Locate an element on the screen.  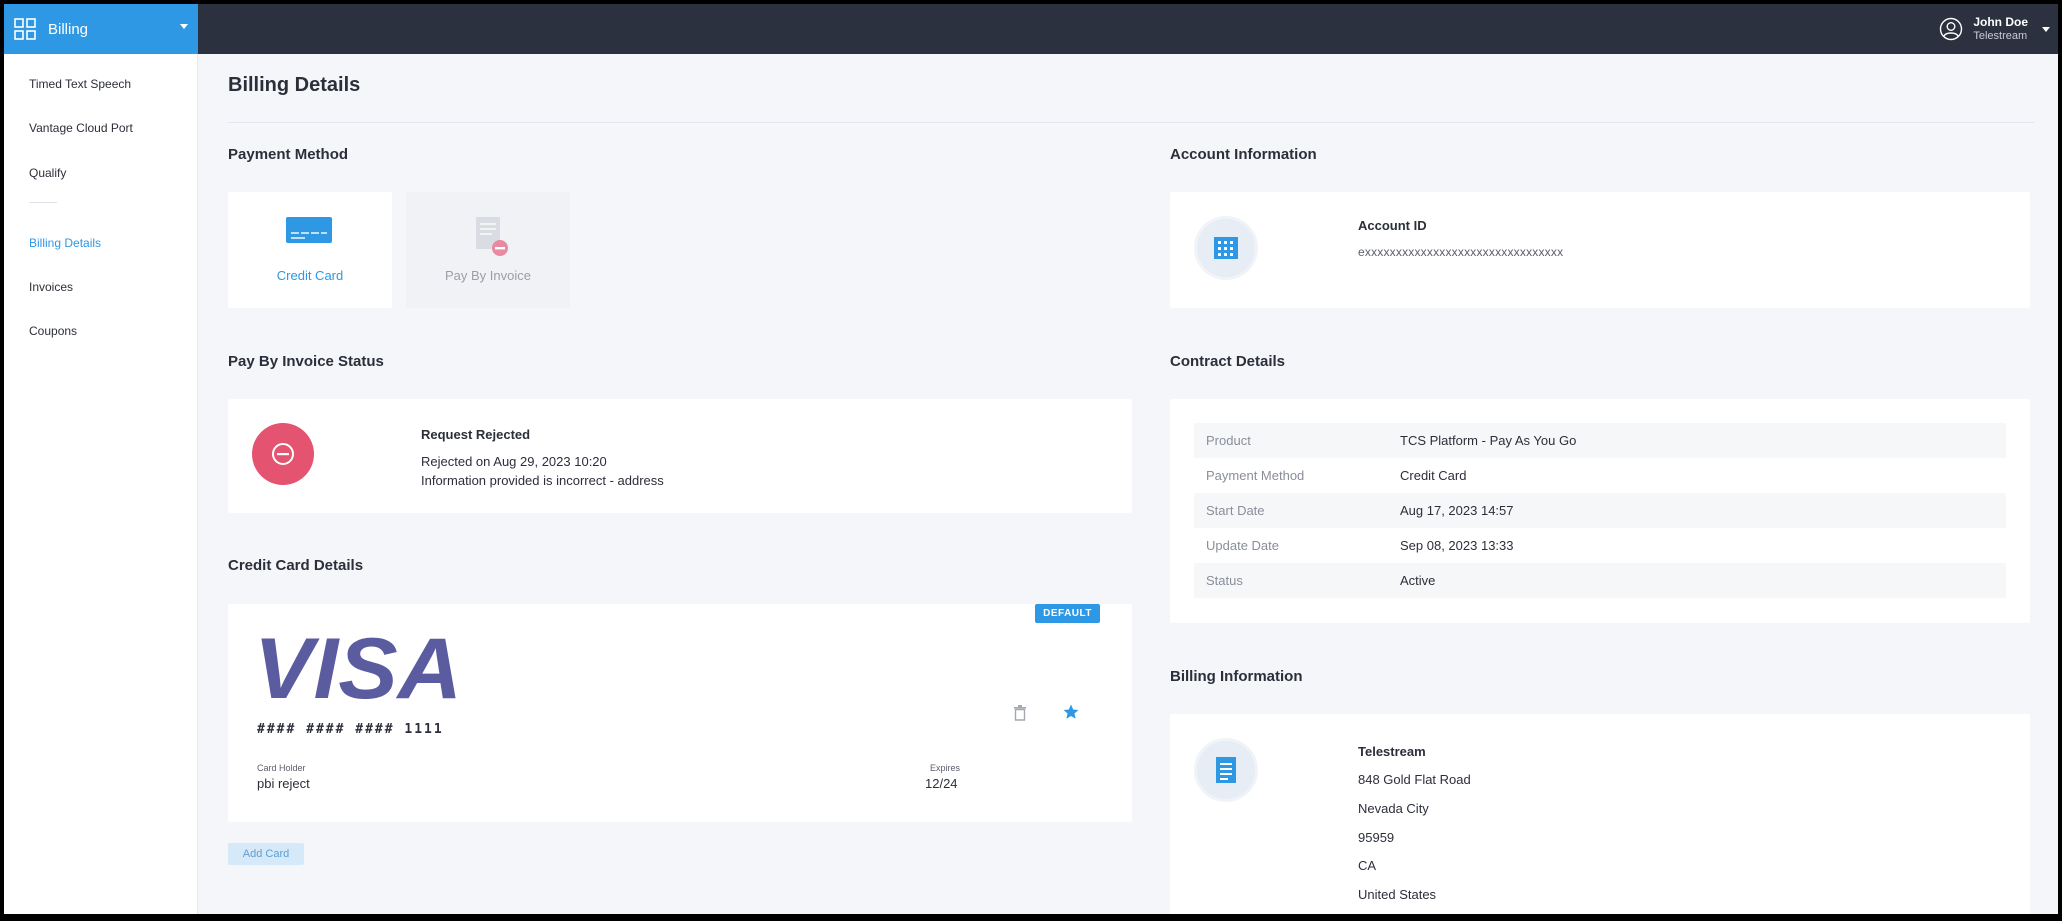
contract-key: Update Date is located at coordinates (1242, 545).